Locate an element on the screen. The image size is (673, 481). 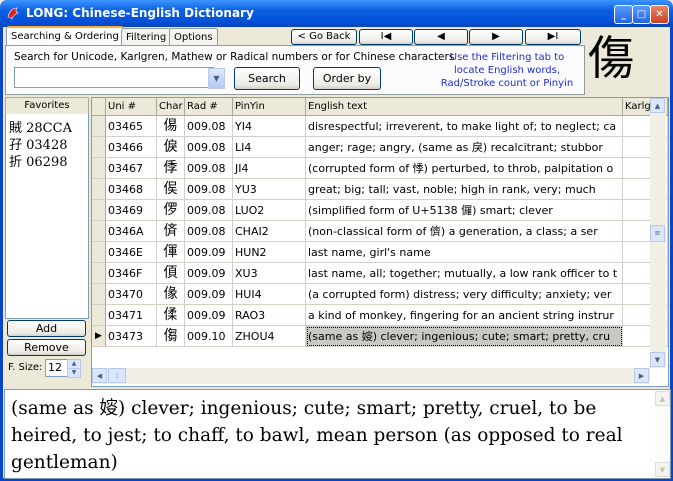
add-favorite-button: Add is located at coordinates (46, 328).